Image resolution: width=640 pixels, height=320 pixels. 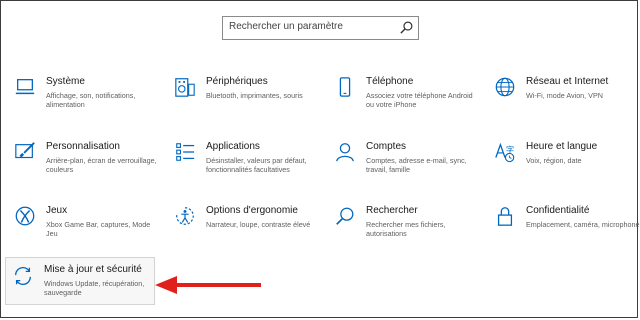 I want to click on setting-description: Voix, région, date, so click(x=554, y=160).